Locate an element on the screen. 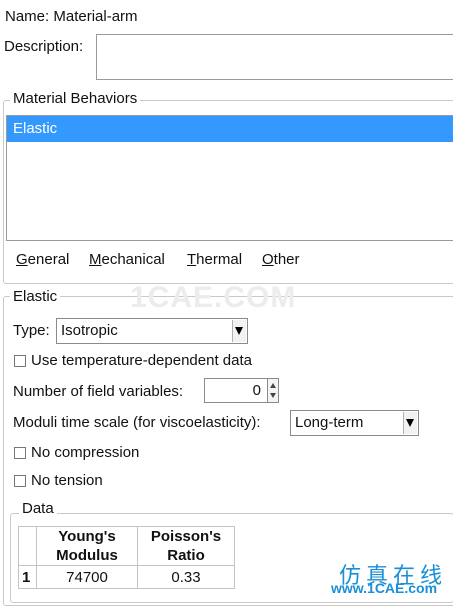 Image resolution: width=453 pixels, height=606 pixels. menu-thermal-rest: hermal is located at coordinates (219, 259).